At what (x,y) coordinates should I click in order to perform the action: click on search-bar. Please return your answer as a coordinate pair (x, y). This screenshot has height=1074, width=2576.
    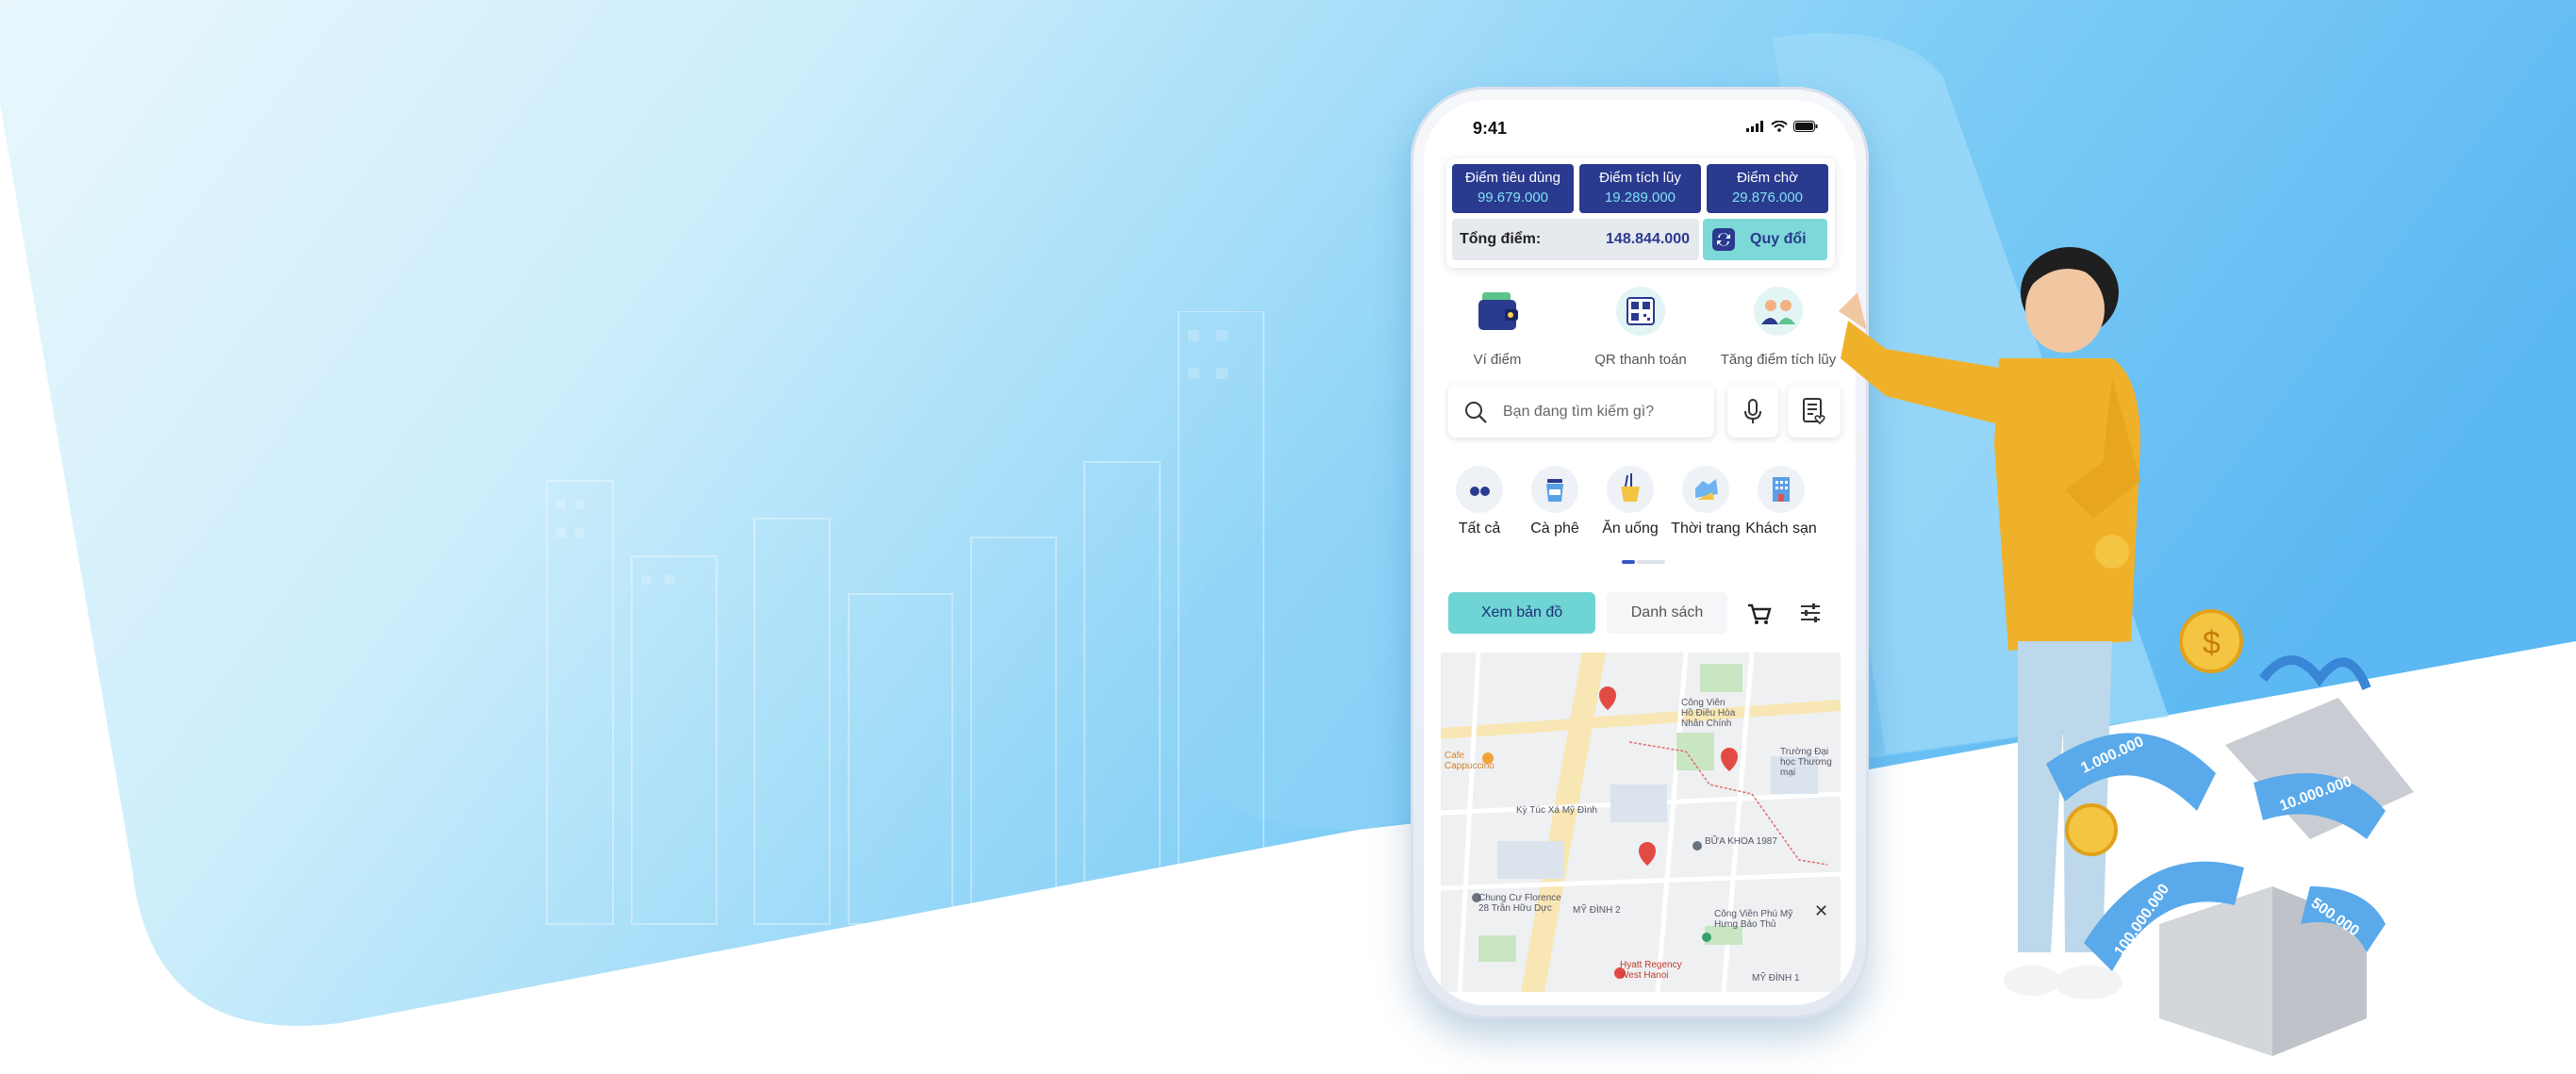
    Looking at the image, I should click on (1581, 411).